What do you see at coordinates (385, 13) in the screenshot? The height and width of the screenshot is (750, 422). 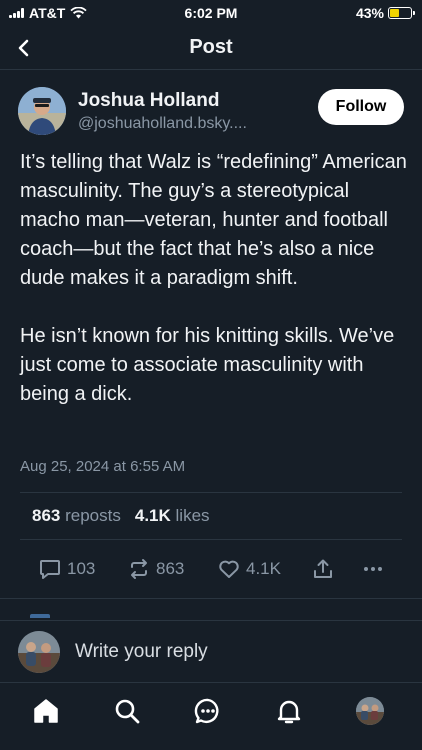 I see `status-right: 43%` at bounding box center [385, 13].